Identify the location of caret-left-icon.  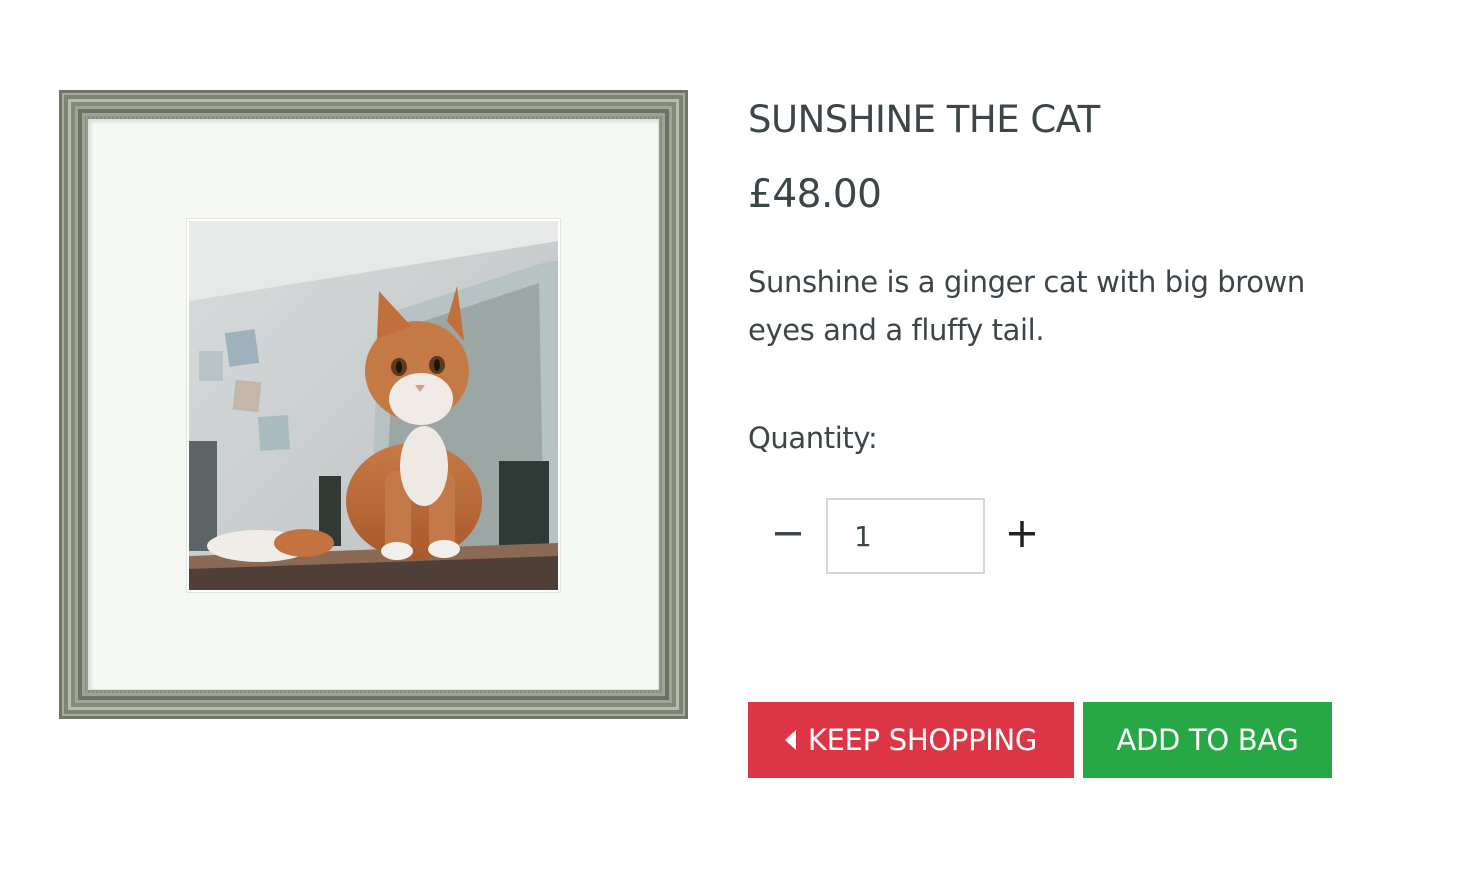
(790, 740).